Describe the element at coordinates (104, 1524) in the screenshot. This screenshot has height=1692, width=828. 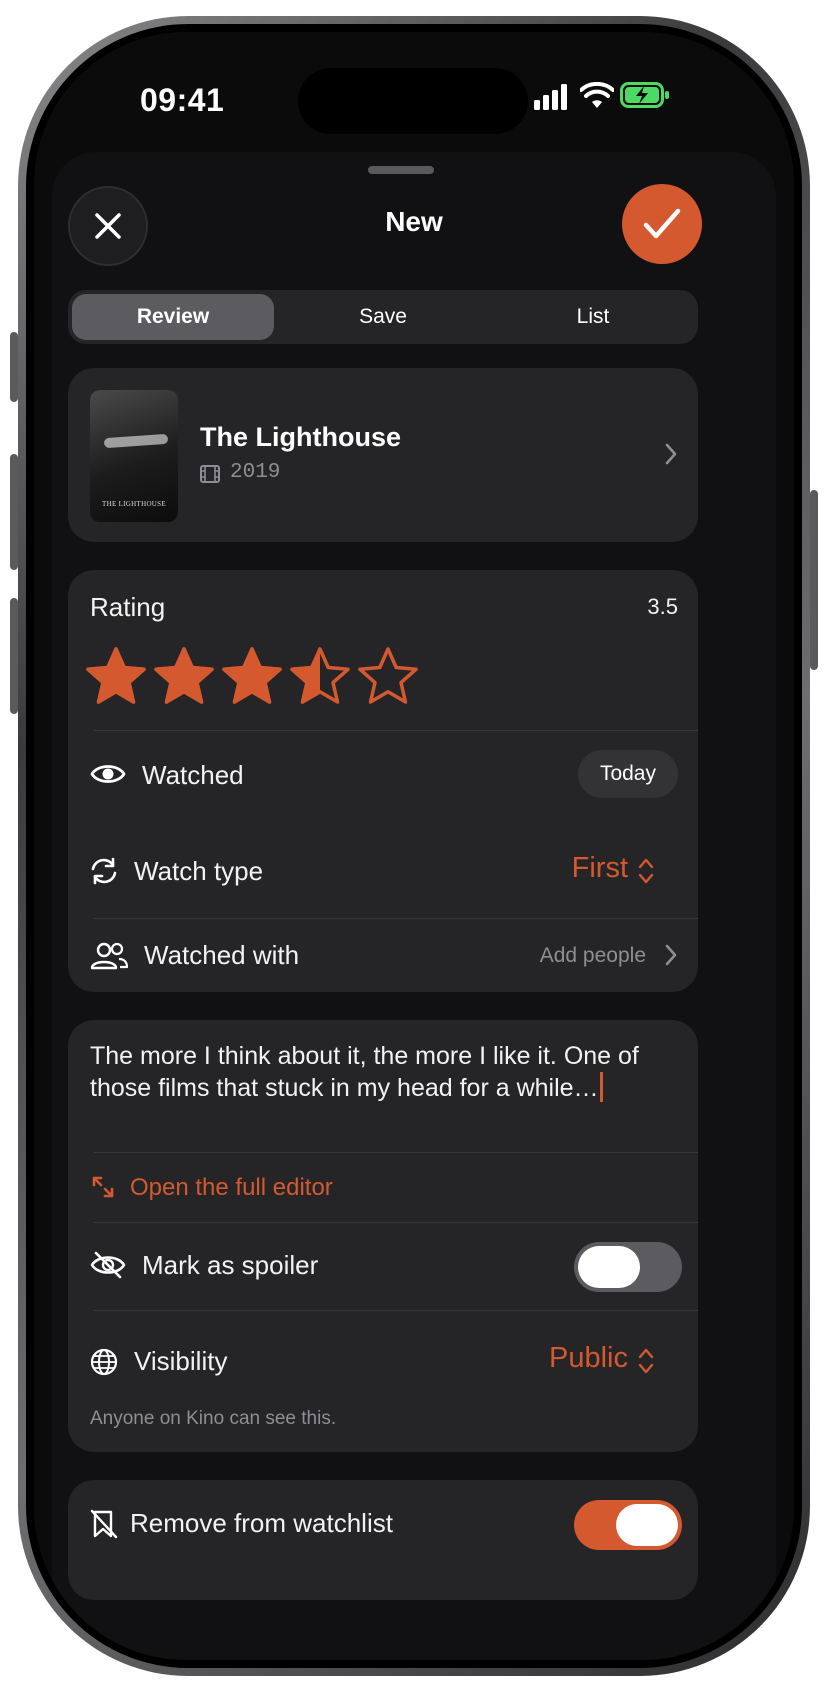
I see `bookmark-slash-icon` at that location.